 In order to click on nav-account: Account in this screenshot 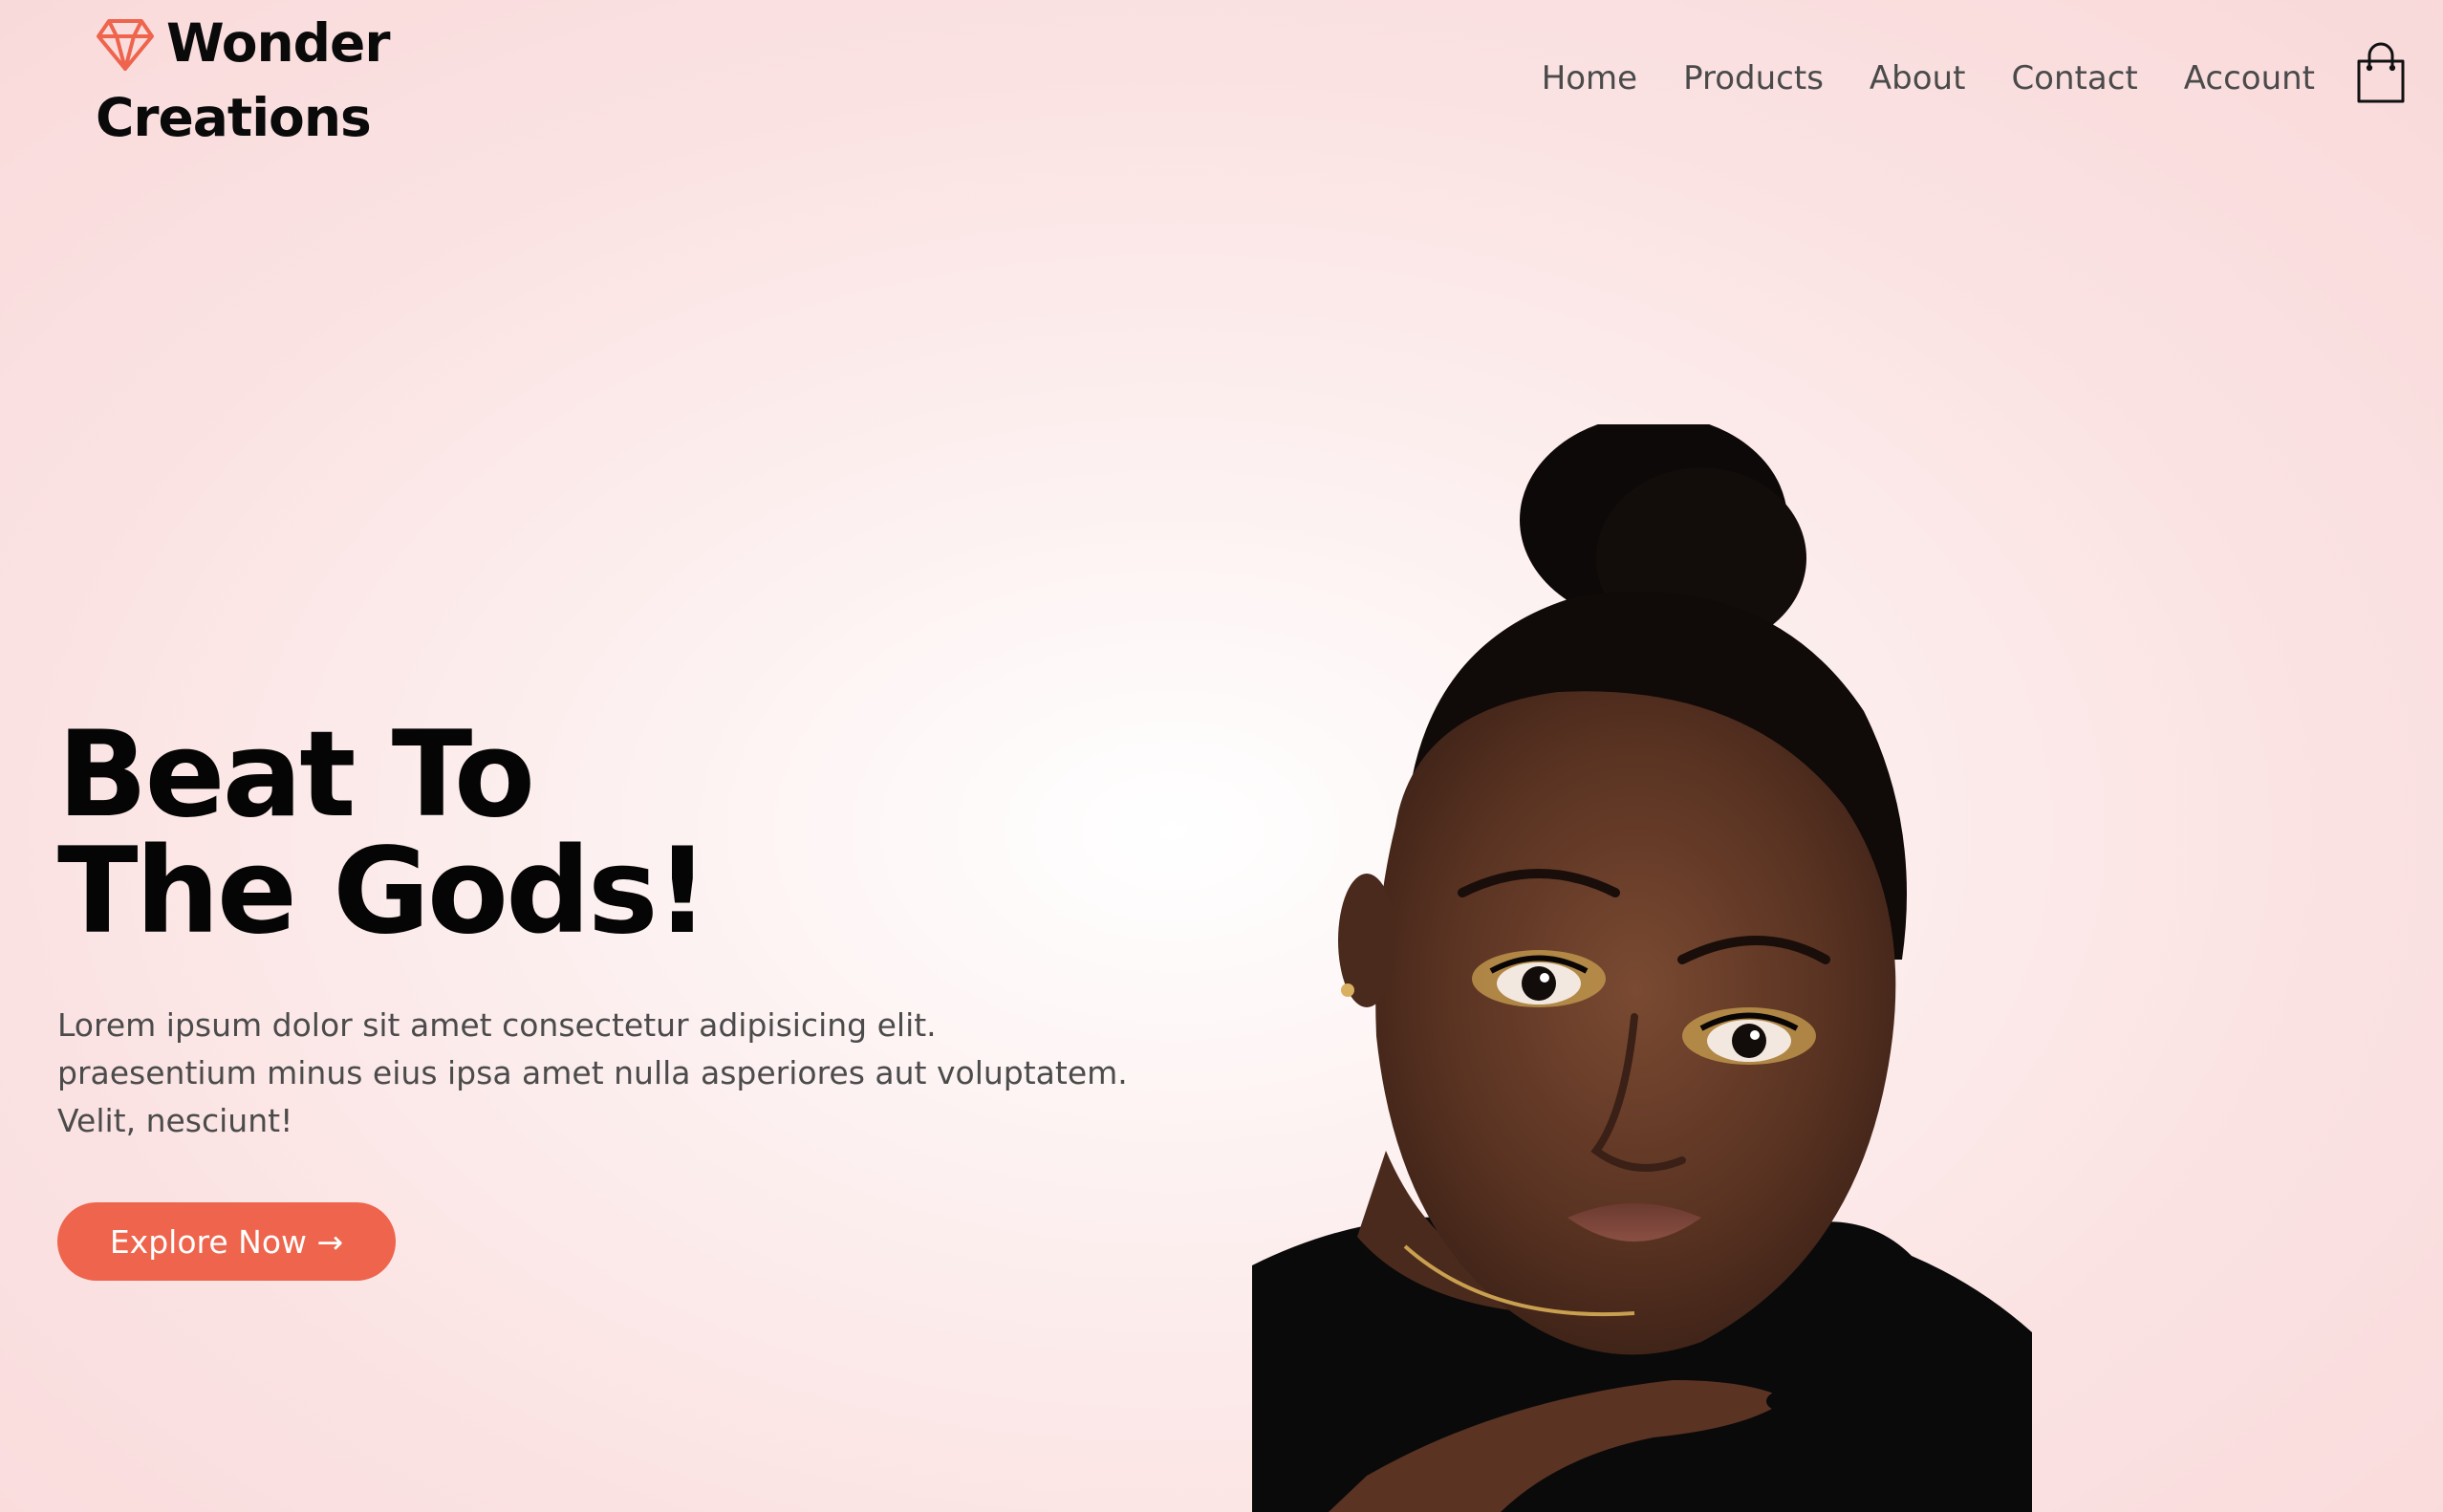, I will do `click(2249, 78)`.